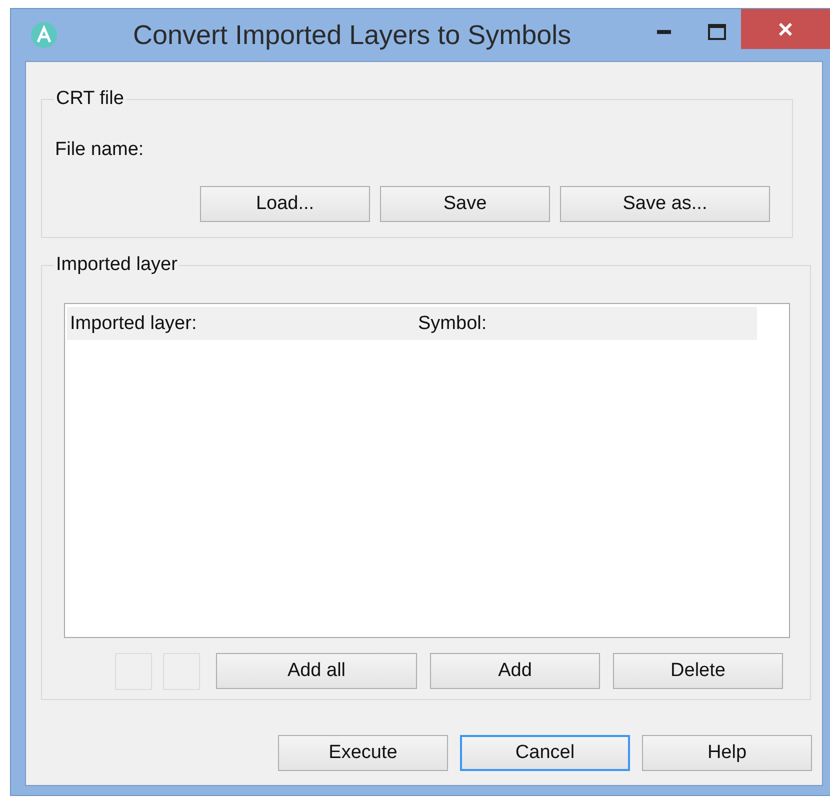 The image size is (830, 801). What do you see at coordinates (717, 32) in the screenshot?
I see `maximize-icon` at bounding box center [717, 32].